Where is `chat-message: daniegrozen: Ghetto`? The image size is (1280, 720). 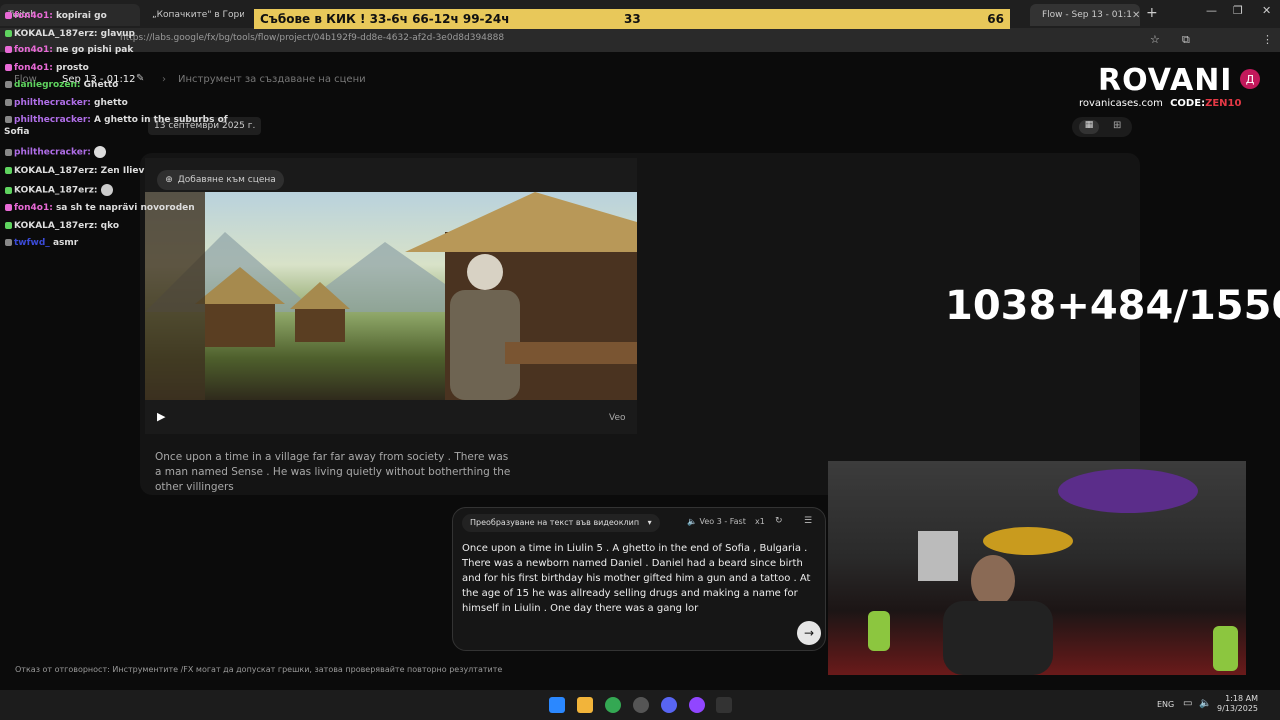
chat-message: daniegrozen: Ghetto is located at coordinates (61, 85).